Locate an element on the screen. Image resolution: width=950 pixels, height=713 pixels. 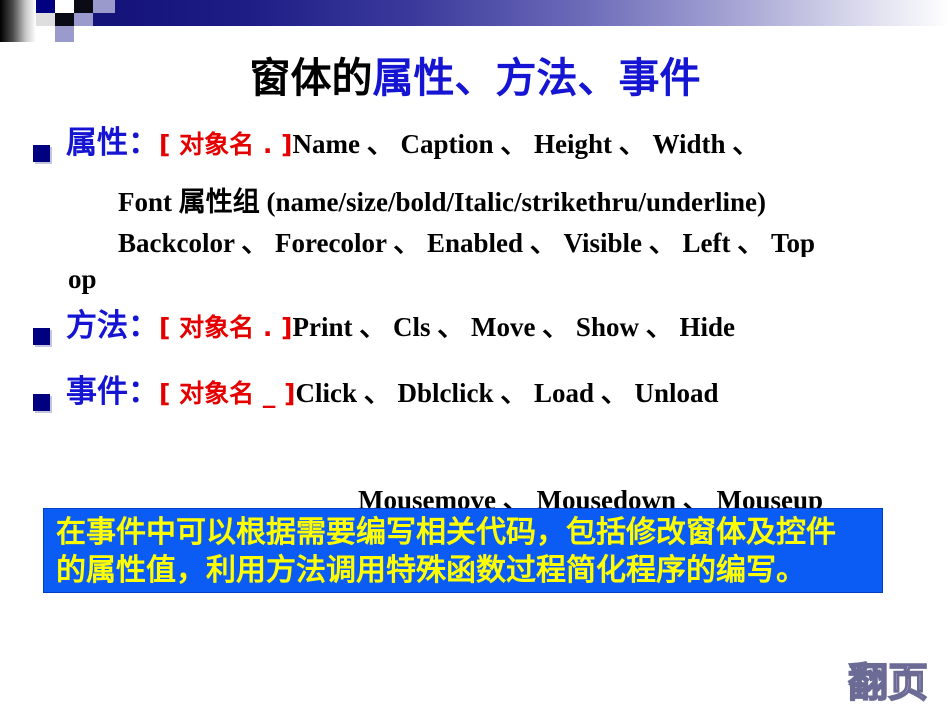
banner-left-fade is located at coordinates (18, 21).